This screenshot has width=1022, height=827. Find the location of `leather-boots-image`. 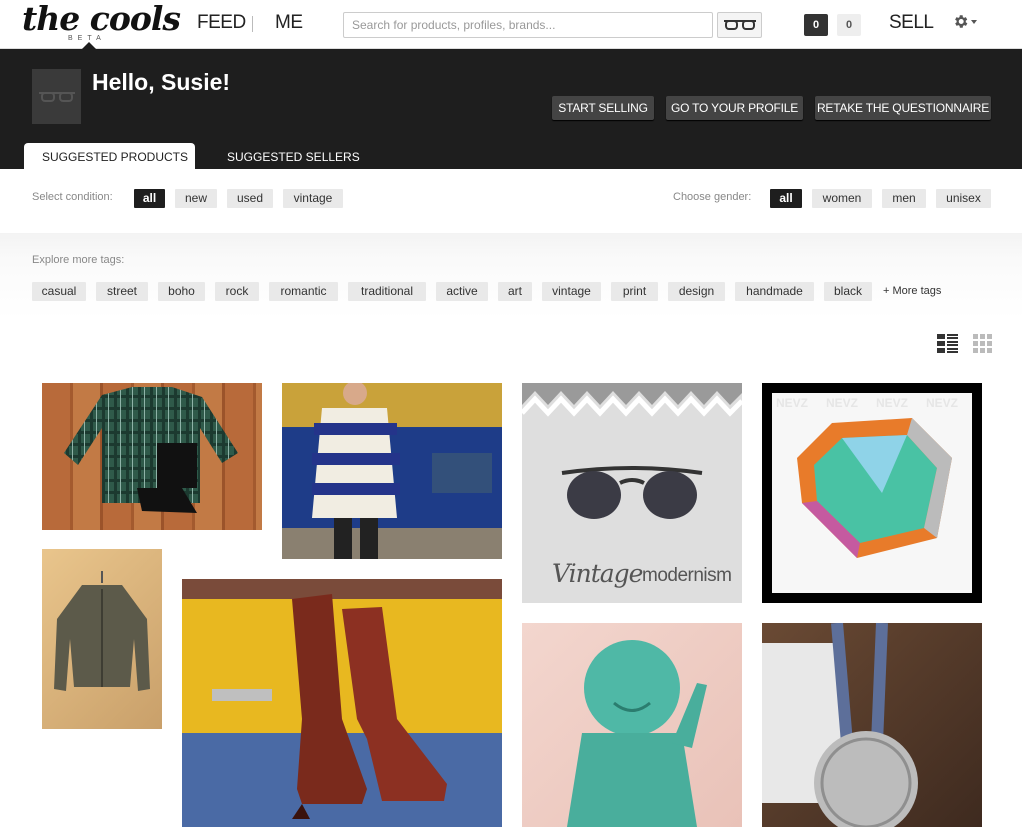

leather-boots-image is located at coordinates (329, 706).